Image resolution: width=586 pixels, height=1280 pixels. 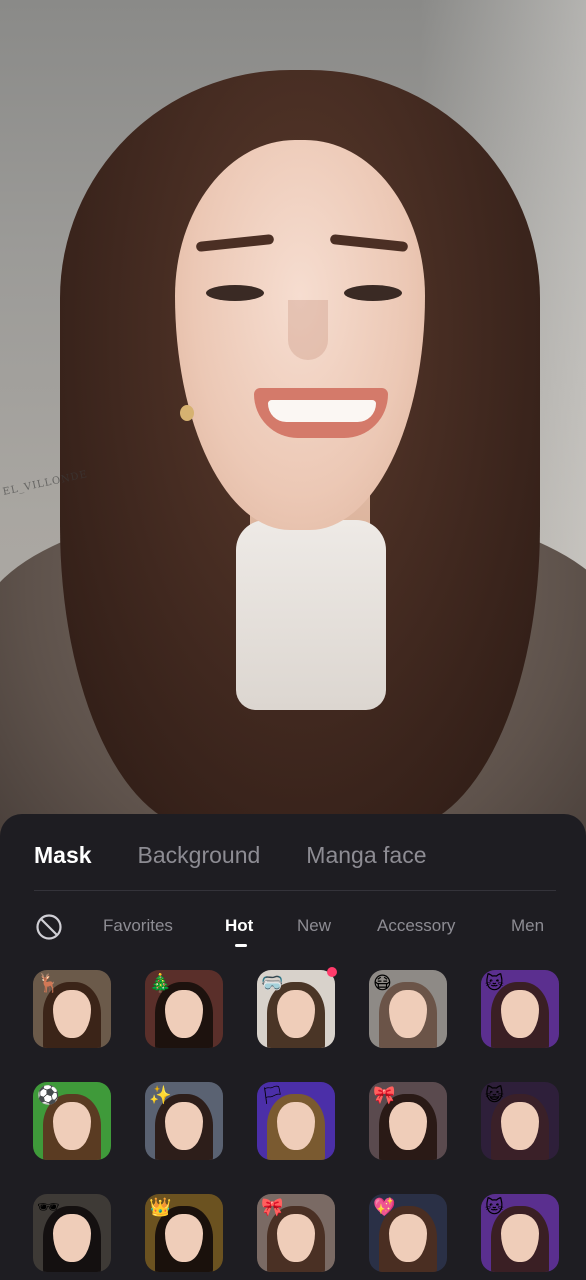 I want to click on christmas-crown-mask: 🎄, so click(x=184, y=1009).